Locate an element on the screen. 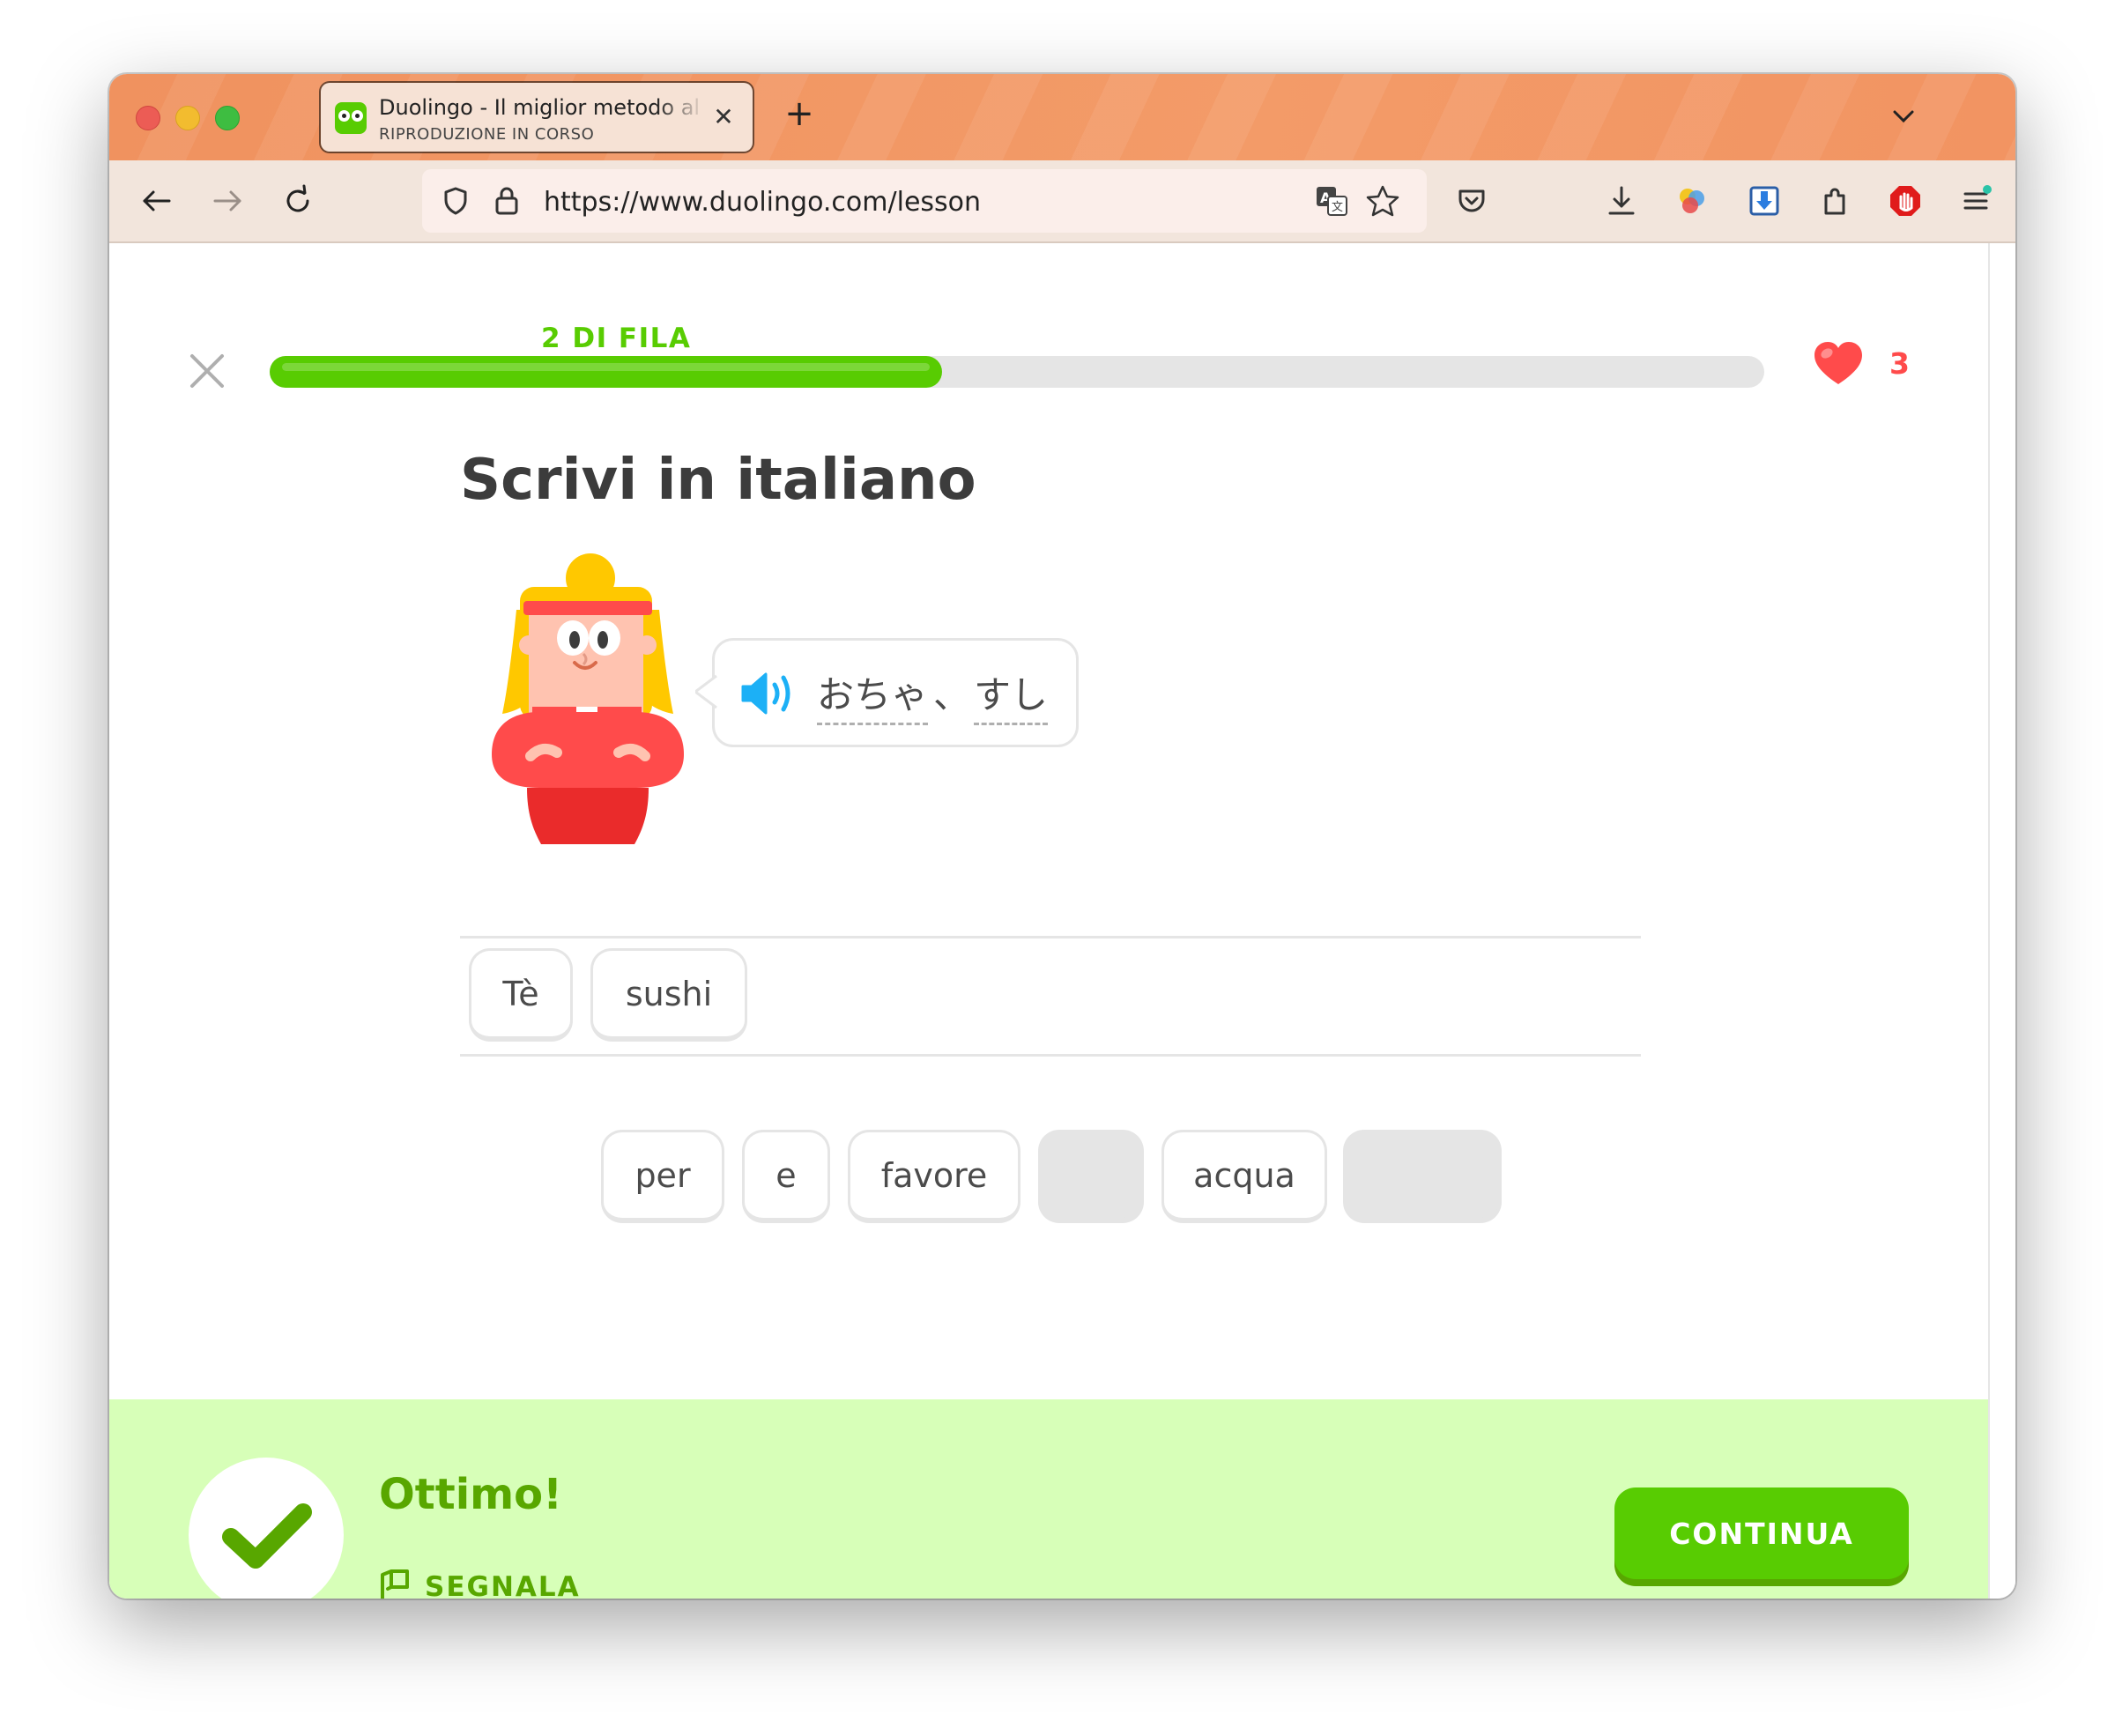 The image size is (2115, 1736). answer-area-bottom-line is located at coordinates (1050, 1055).